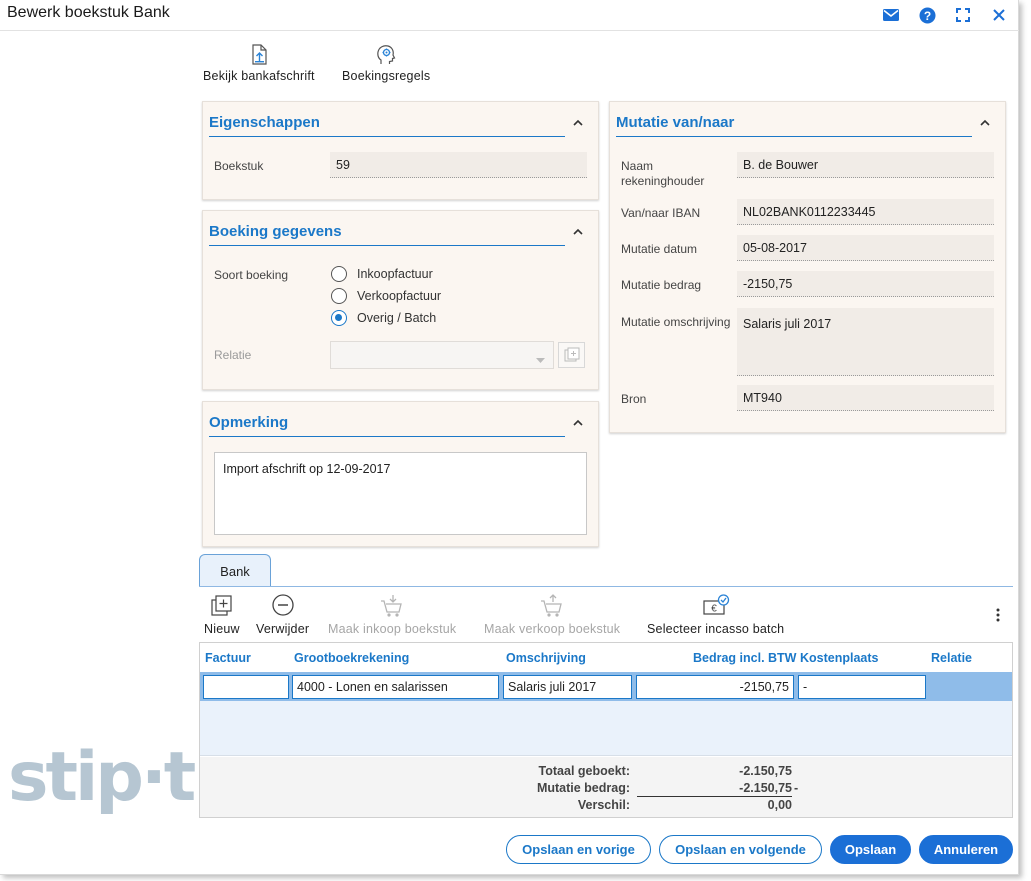 The image size is (1031, 881). I want to click on cart-up-icon, so click(552, 607).